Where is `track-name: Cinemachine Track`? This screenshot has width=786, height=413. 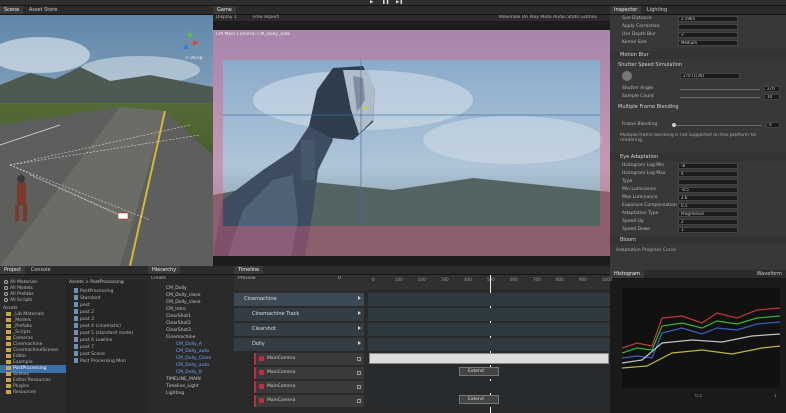 track-name: Cinemachine Track is located at coordinates (276, 314).